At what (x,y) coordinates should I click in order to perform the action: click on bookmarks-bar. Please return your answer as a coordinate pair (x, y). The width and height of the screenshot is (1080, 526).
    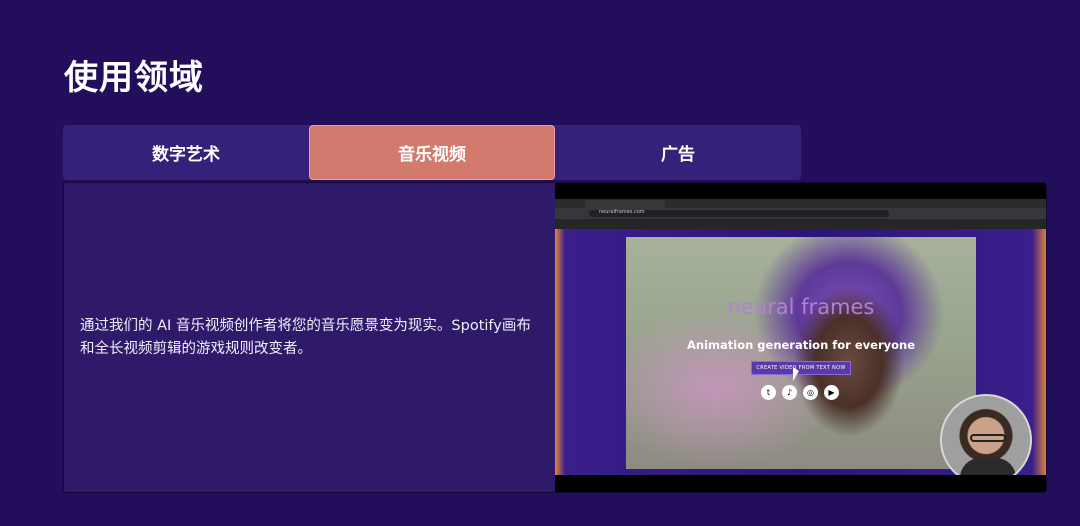
    Looking at the image, I should click on (800, 224).